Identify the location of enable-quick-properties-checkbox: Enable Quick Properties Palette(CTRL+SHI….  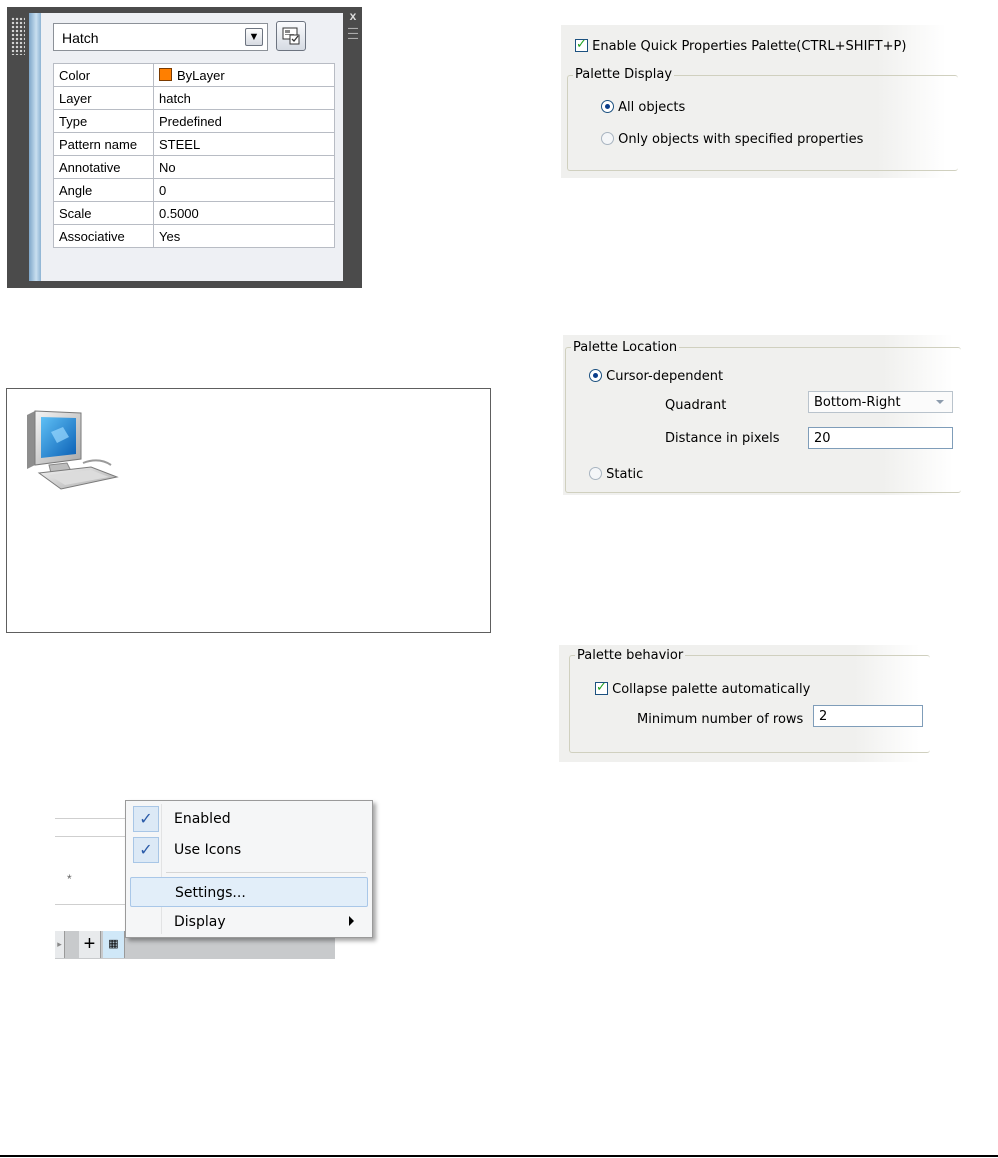
(741, 45).